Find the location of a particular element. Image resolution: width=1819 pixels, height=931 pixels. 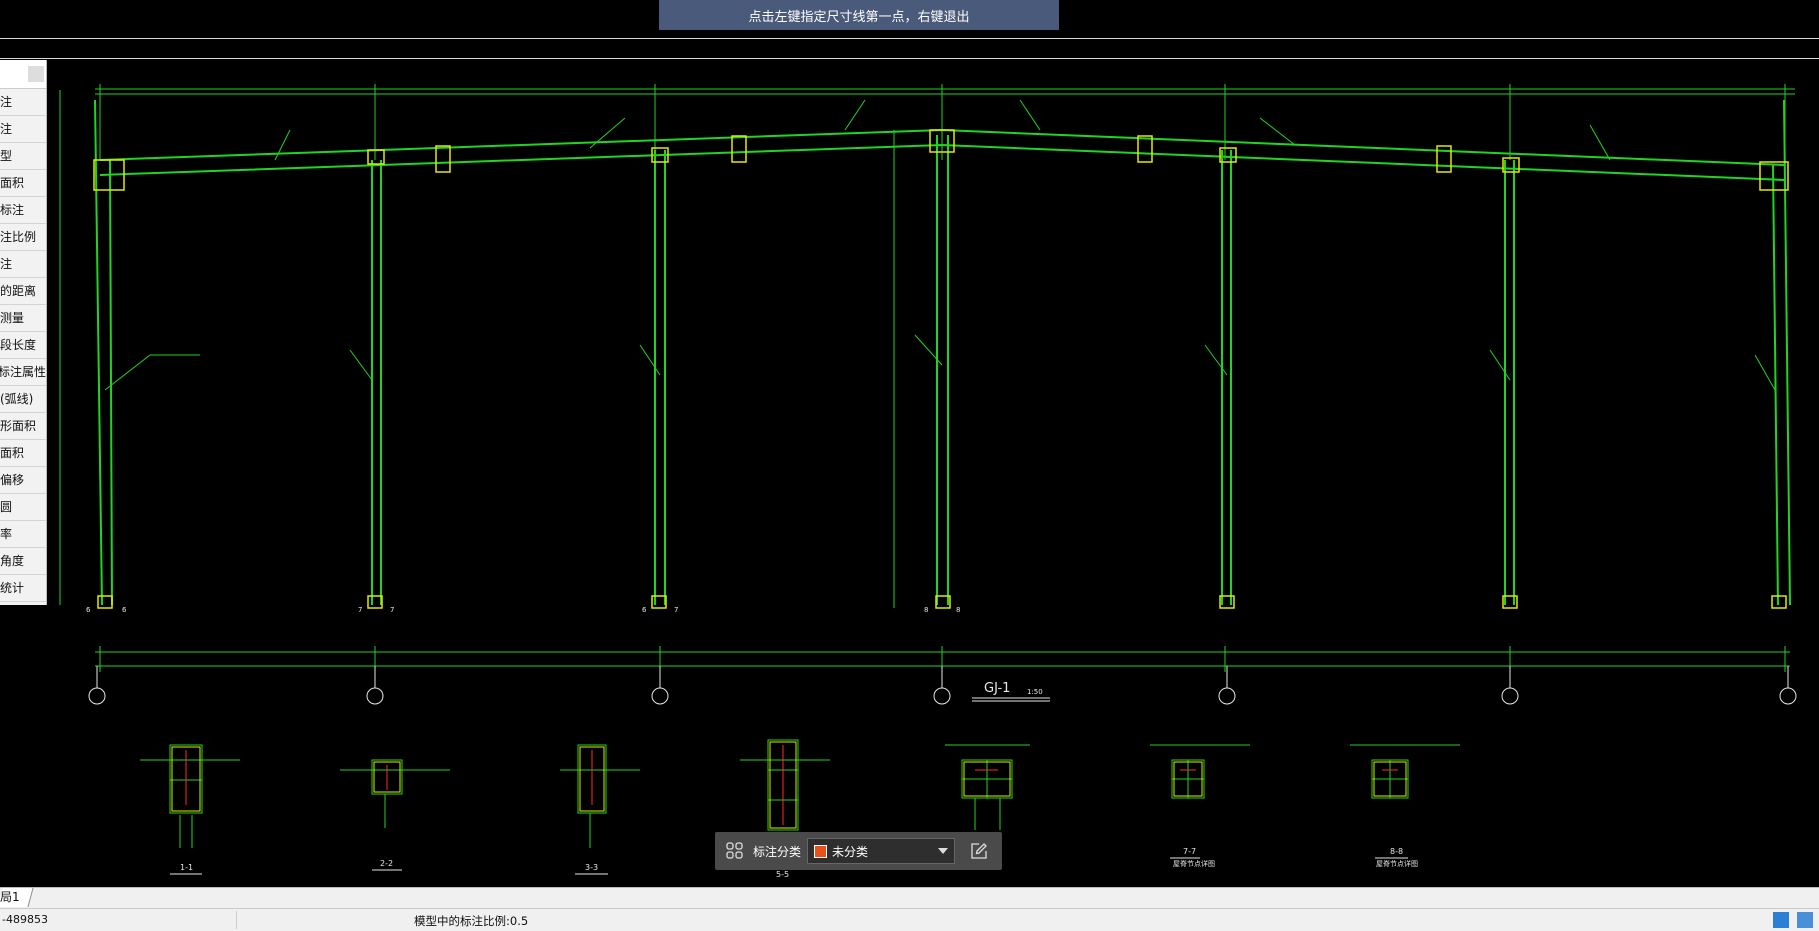

panel-item: (弧线) is located at coordinates (23, 399).